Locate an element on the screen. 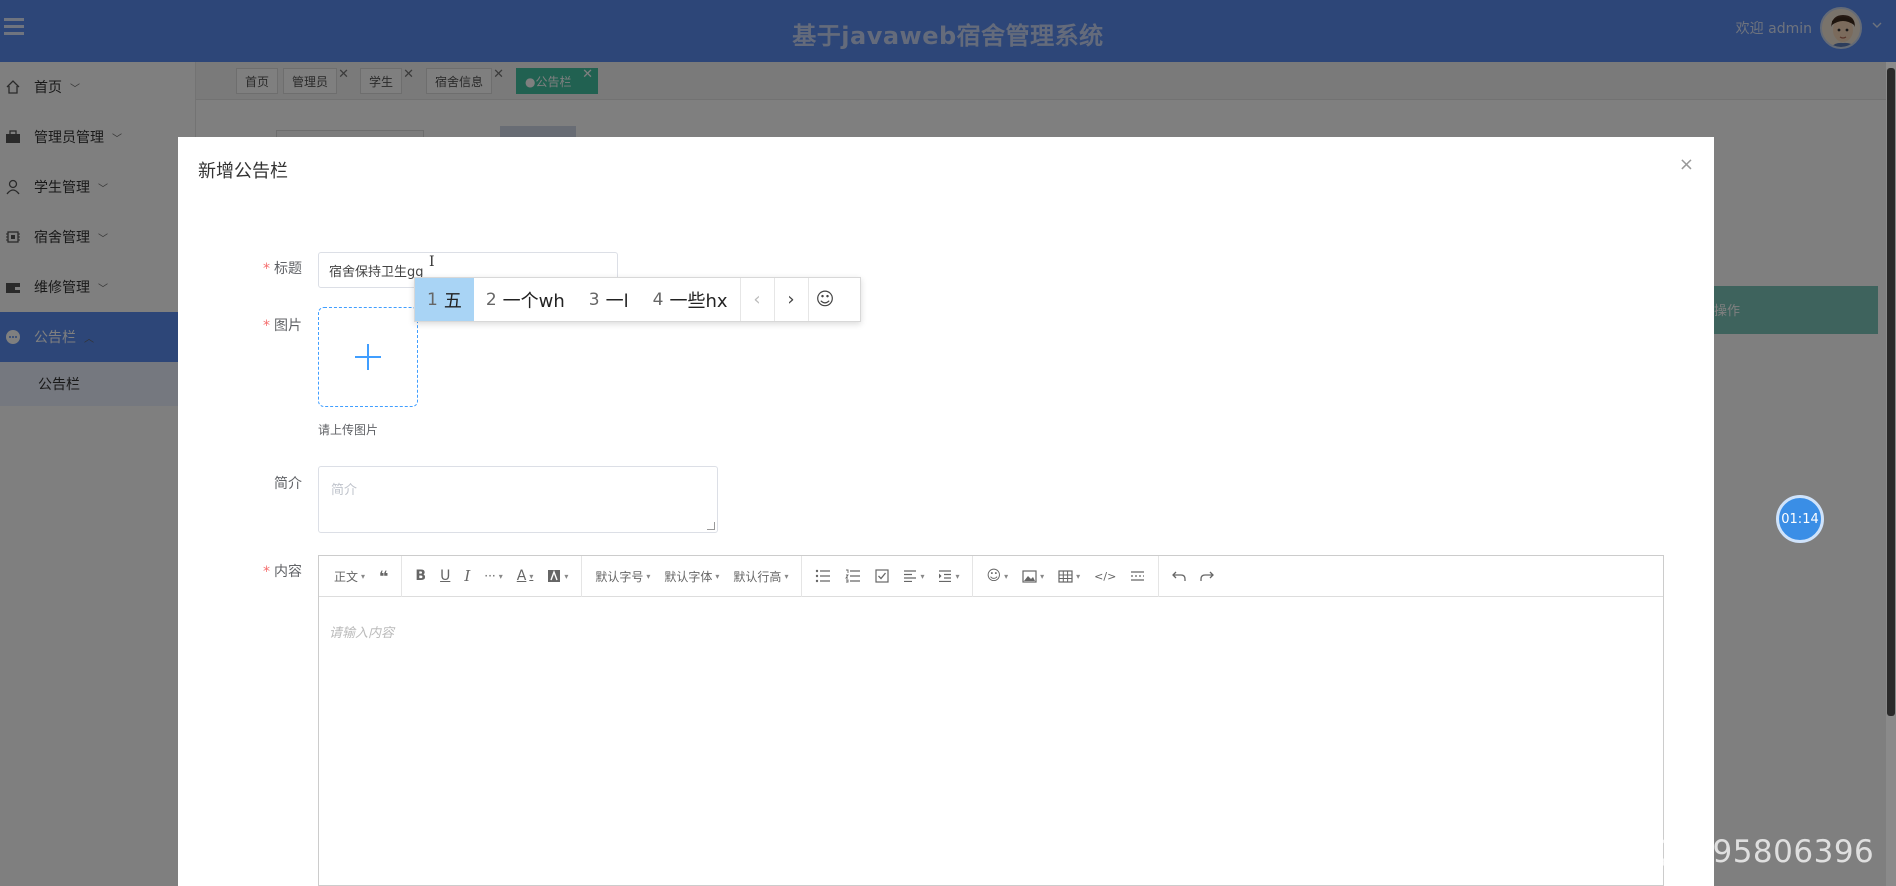 The height and width of the screenshot is (886, 1896). code-icon: </> is located at coordinates (1105, 576).